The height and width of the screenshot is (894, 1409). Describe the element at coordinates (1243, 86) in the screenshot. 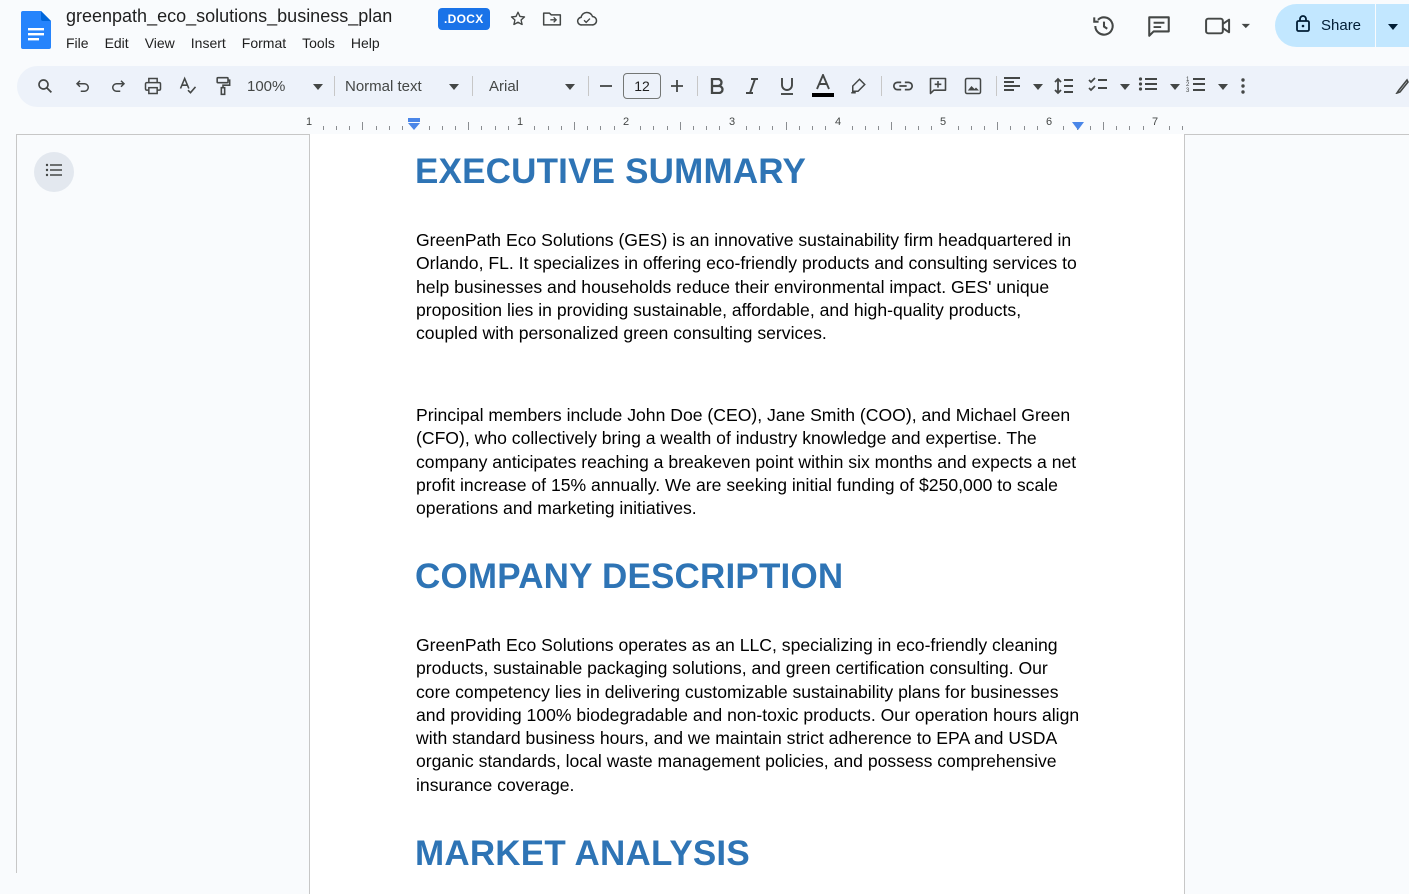

I see `more-options-icon` at that location.